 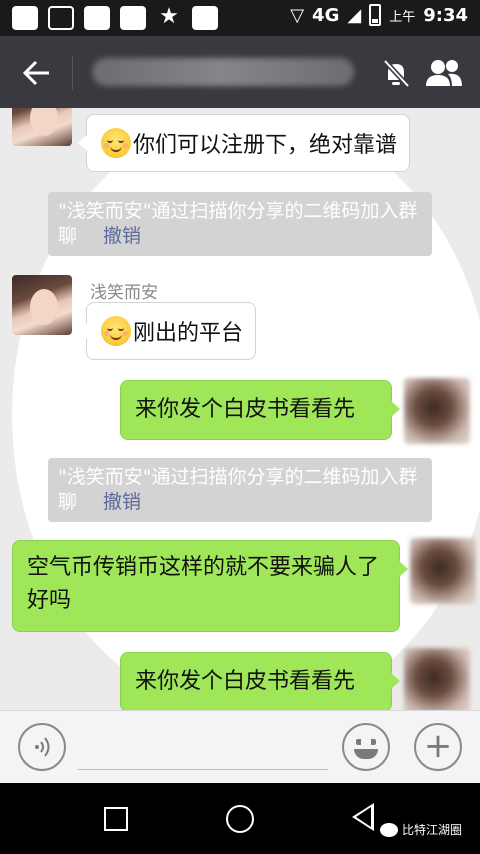 What do you see at coordinates (72, 73) in the screenshot?
I see `header-divider` at bounding box center [72, 73].